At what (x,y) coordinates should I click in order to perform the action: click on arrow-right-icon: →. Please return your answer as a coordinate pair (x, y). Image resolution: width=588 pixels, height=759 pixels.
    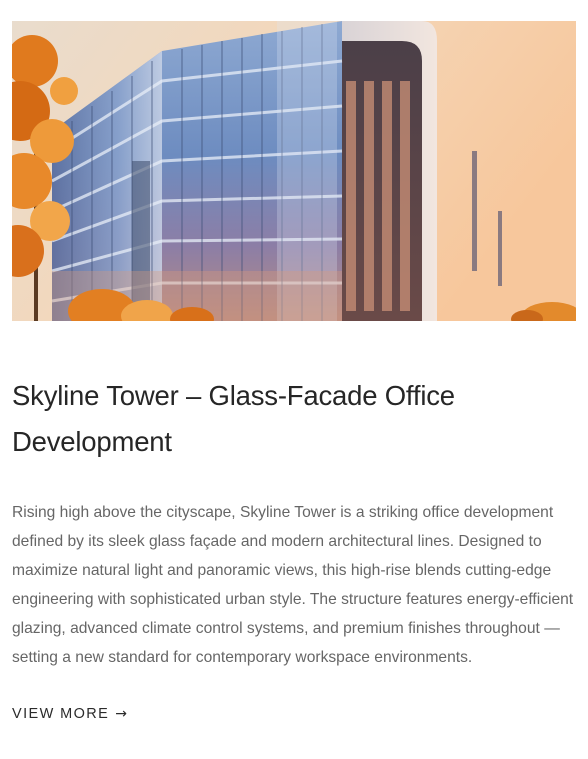
    Looking at the image, I should click on (121, 714).